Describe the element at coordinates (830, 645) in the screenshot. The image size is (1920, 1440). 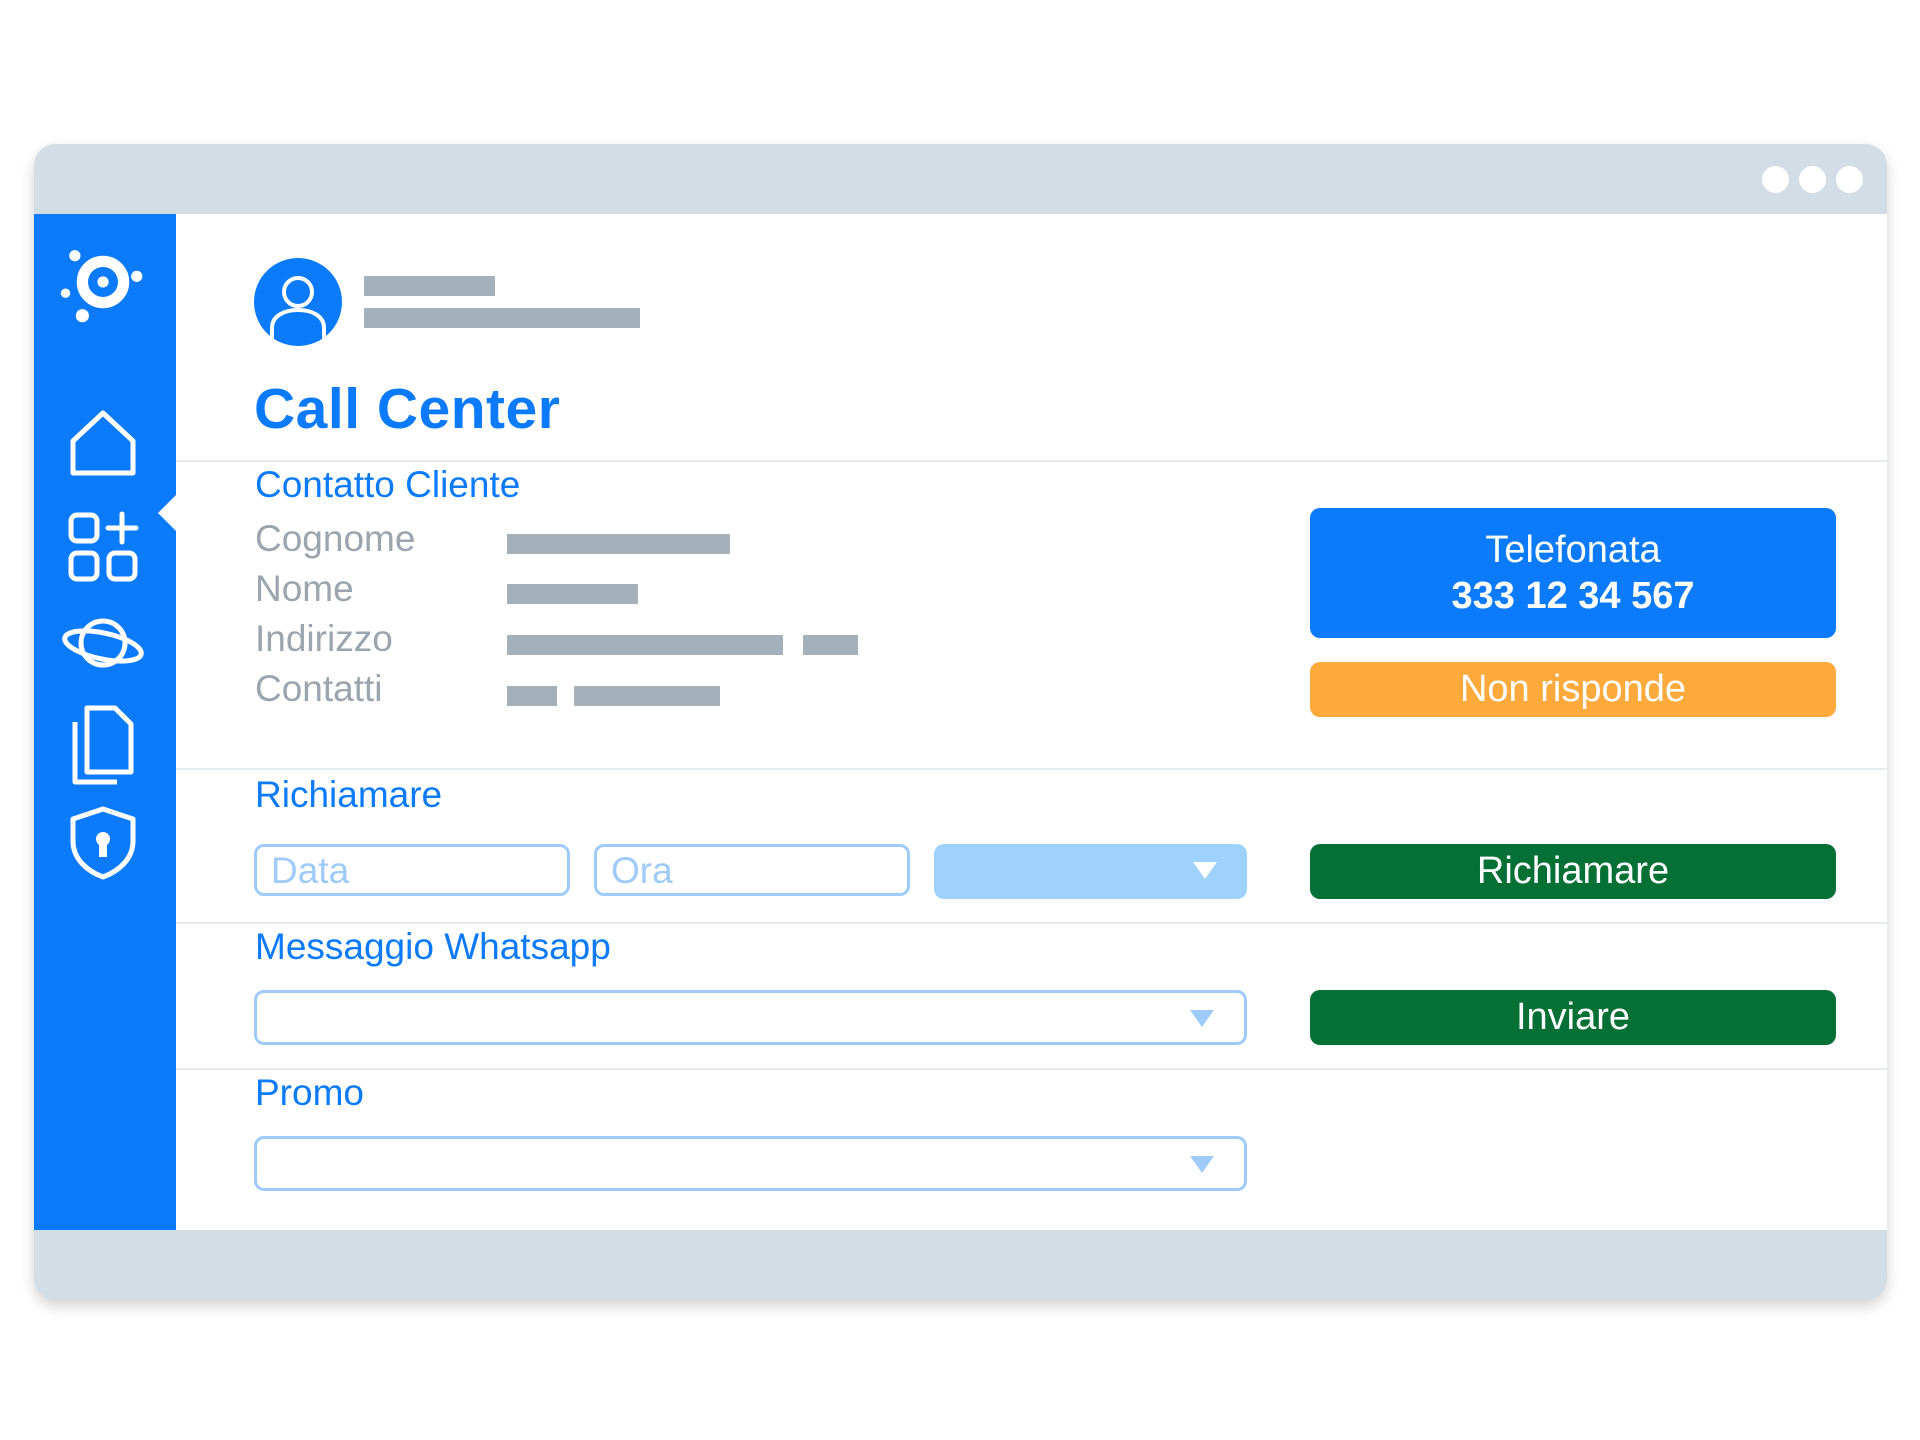
I see `address-number-placeholder` at that location.